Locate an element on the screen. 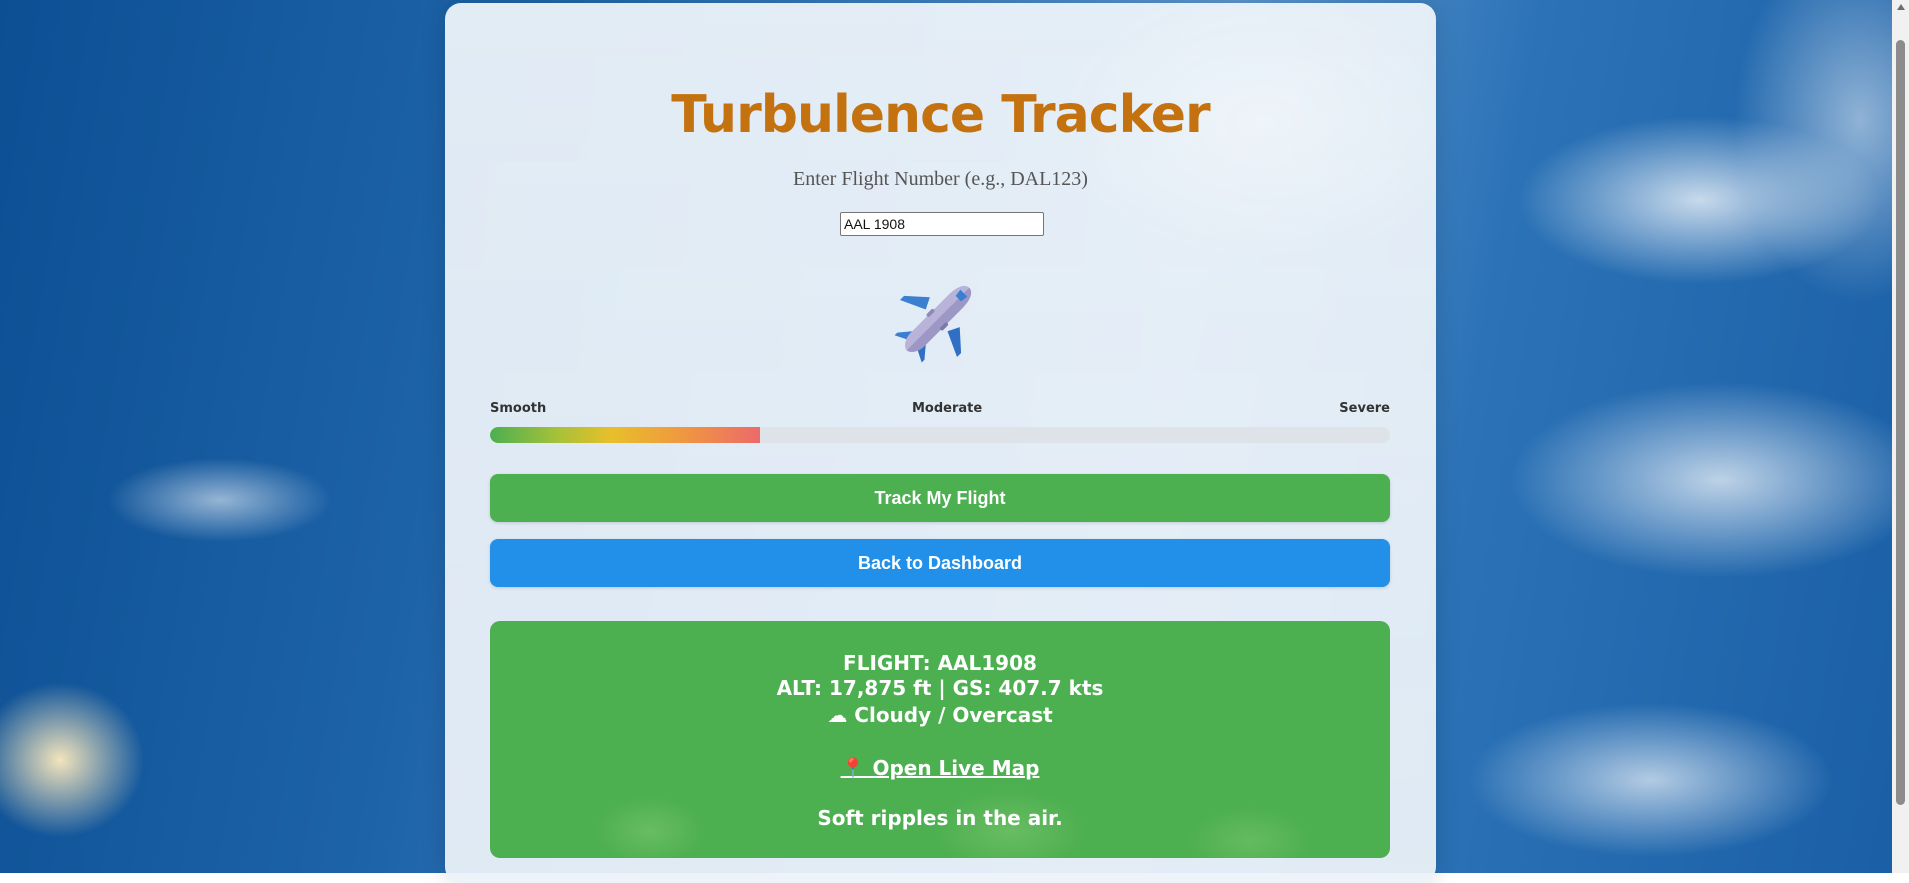 This screenshot has height=883, width=1909. track-flight-button: Track My Flight is located at coordinates (940, 498).